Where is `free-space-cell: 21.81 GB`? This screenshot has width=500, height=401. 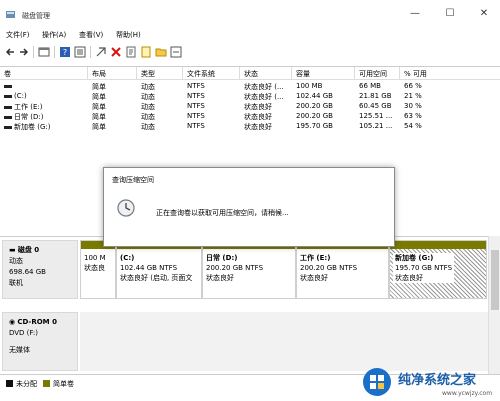 free-space-cell: 21.81 GB is located at coordinates (375, 96).